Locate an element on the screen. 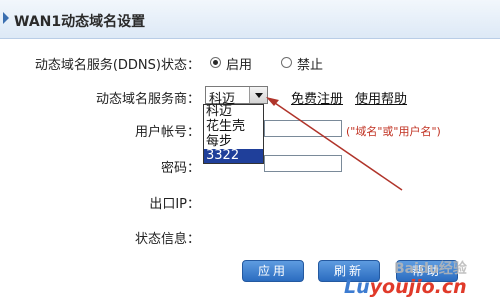 The width and height of the screenshot is (500, 304). site-watermark: Luyoujio.cn is located at coordinates (405, 287).